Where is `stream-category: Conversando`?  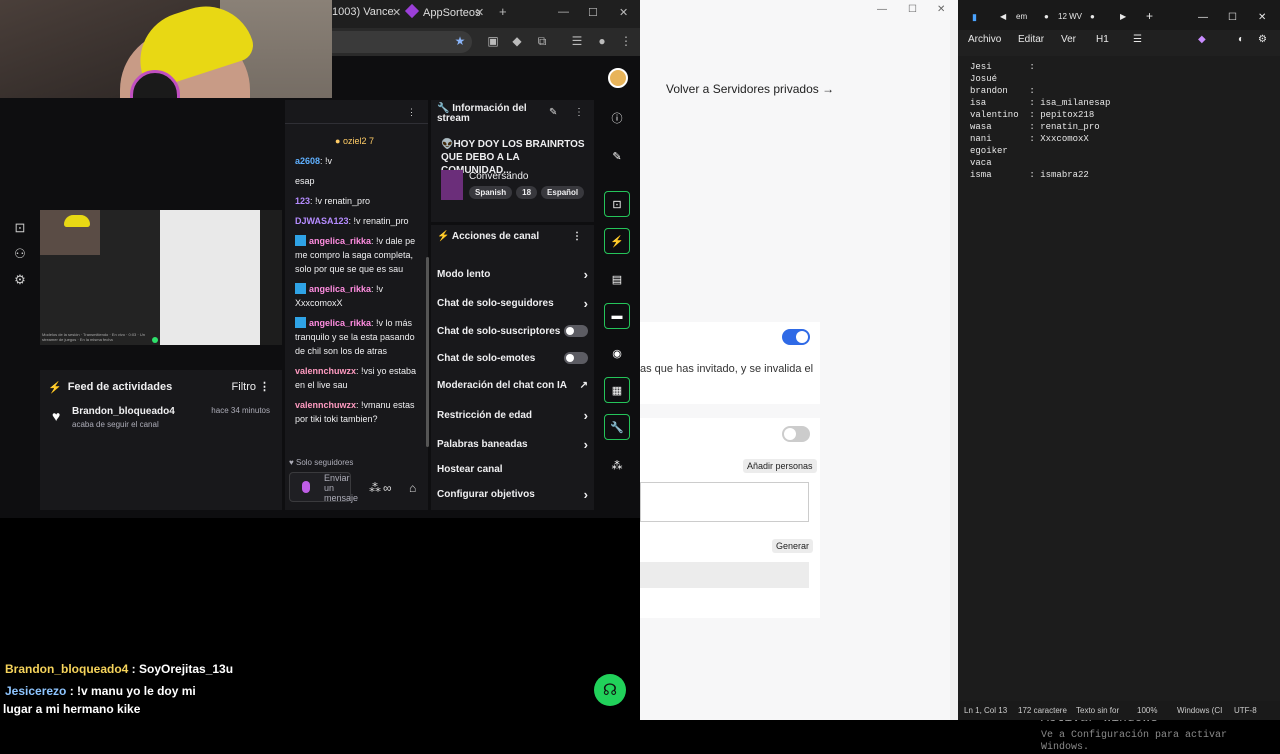 stream-category: Conversando is located at coordinates (498, 176).